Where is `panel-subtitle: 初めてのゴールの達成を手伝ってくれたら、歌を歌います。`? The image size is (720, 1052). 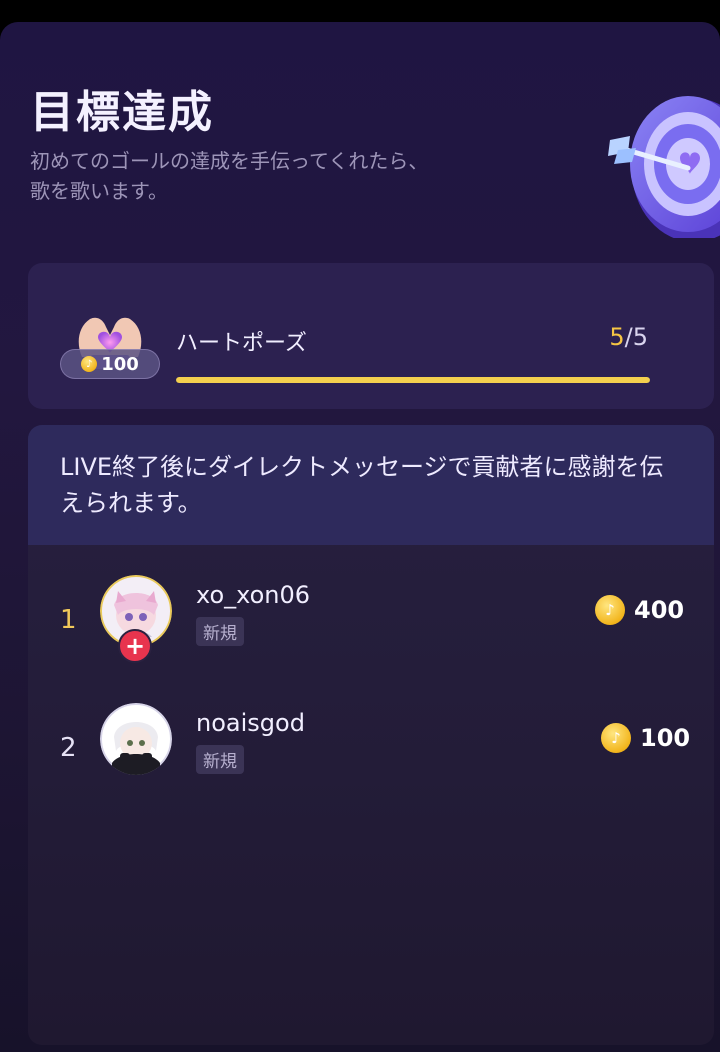 panel-subtitle: 初めてのゴールの達成を手伝ってくれたら、歌を歌います。 is located at coordinates (229, 176).